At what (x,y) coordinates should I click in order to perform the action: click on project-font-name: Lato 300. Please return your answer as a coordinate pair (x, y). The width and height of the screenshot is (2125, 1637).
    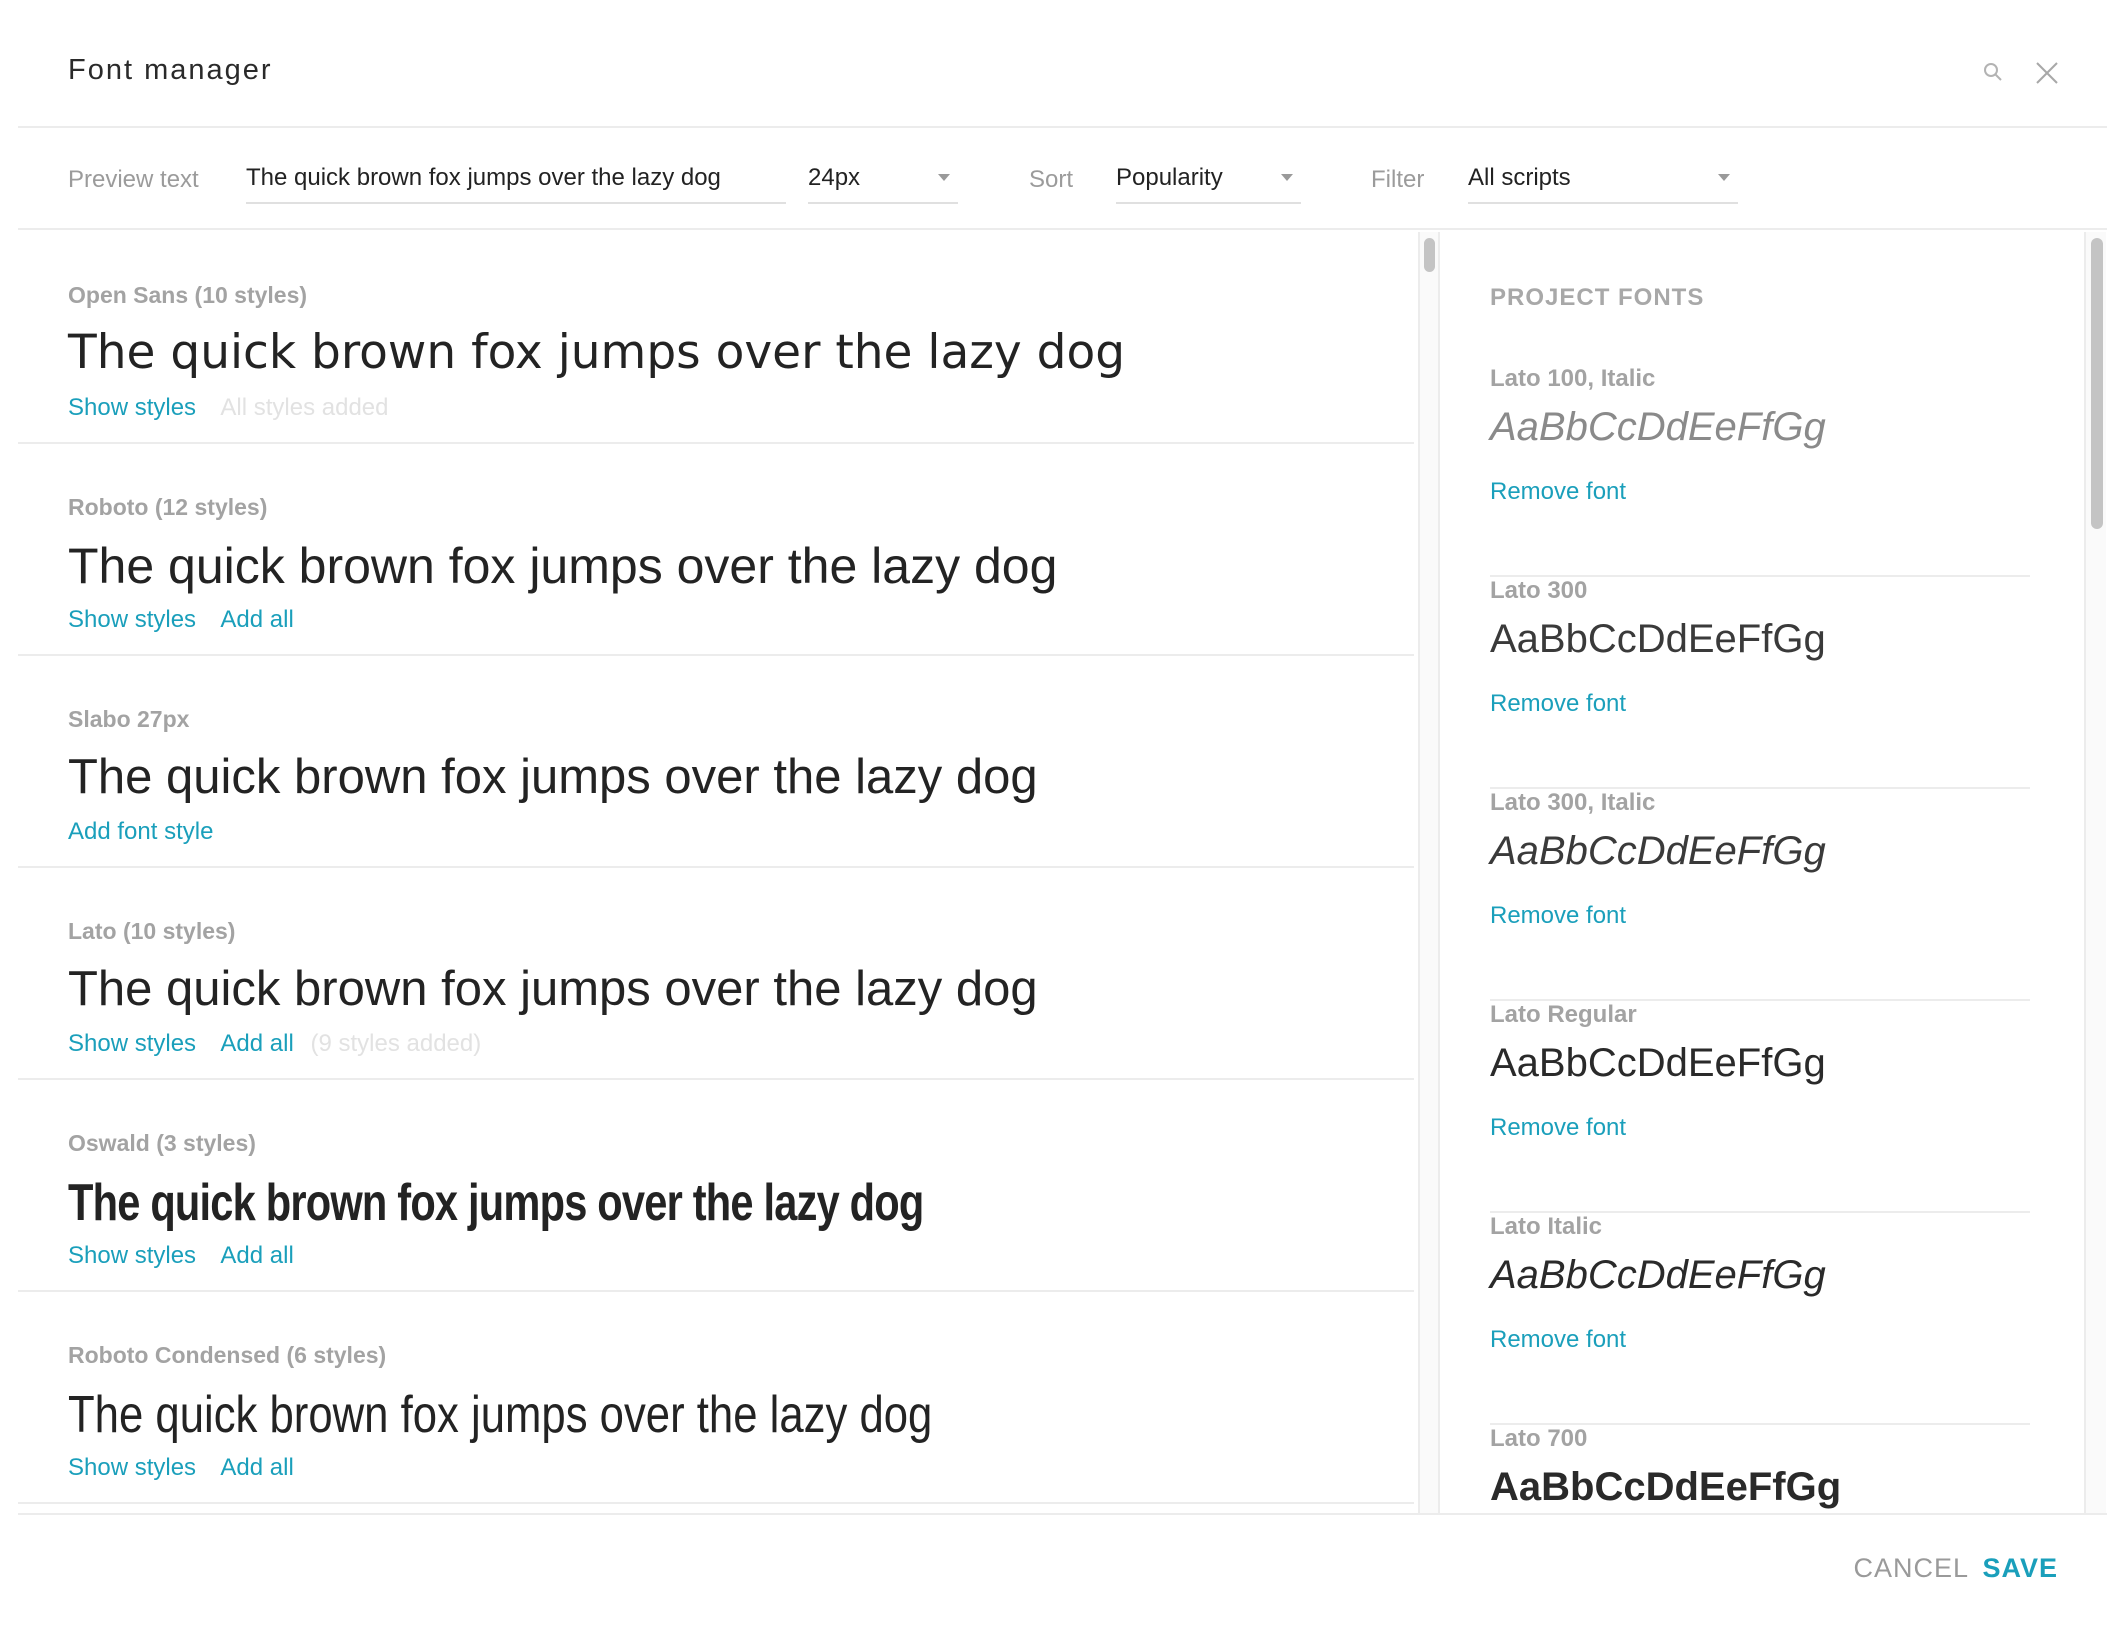
    Looking at the image, I should click on (1539, 590).